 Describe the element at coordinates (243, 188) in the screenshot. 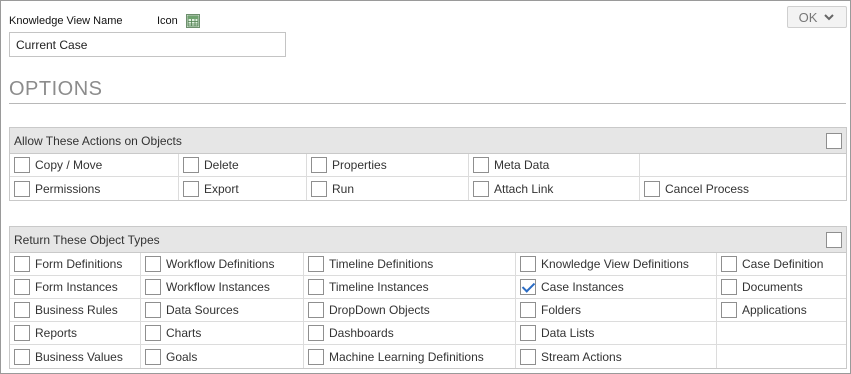

I see `option-export: Export` at that location.